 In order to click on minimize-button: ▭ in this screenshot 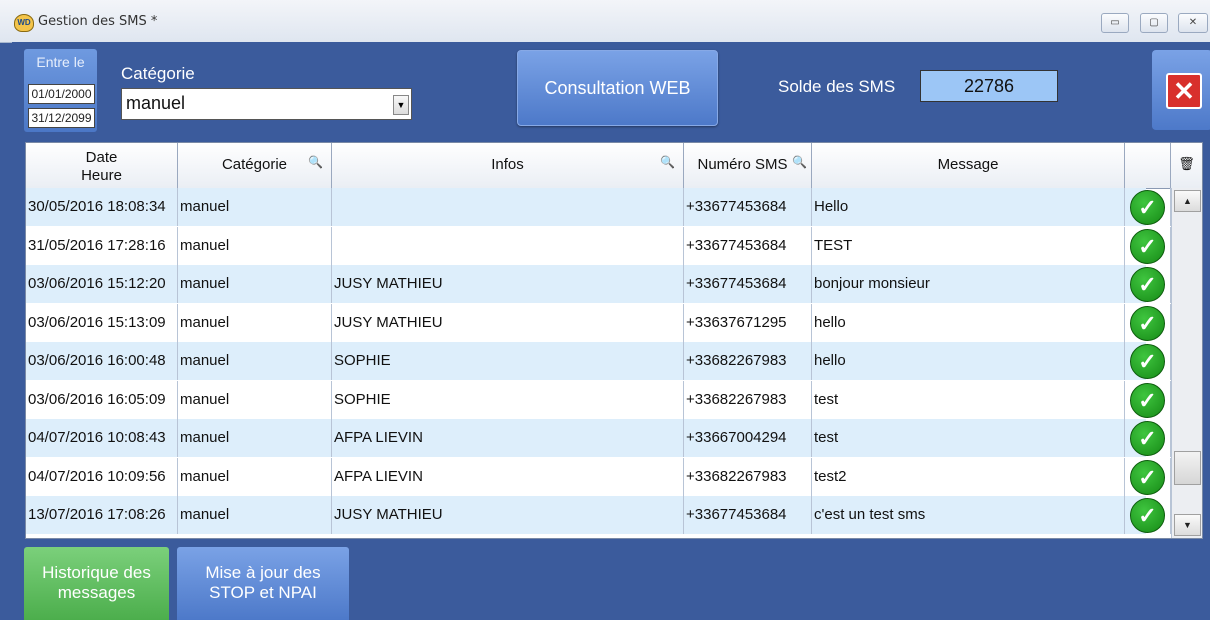, I will do `click(1115, 23)`.